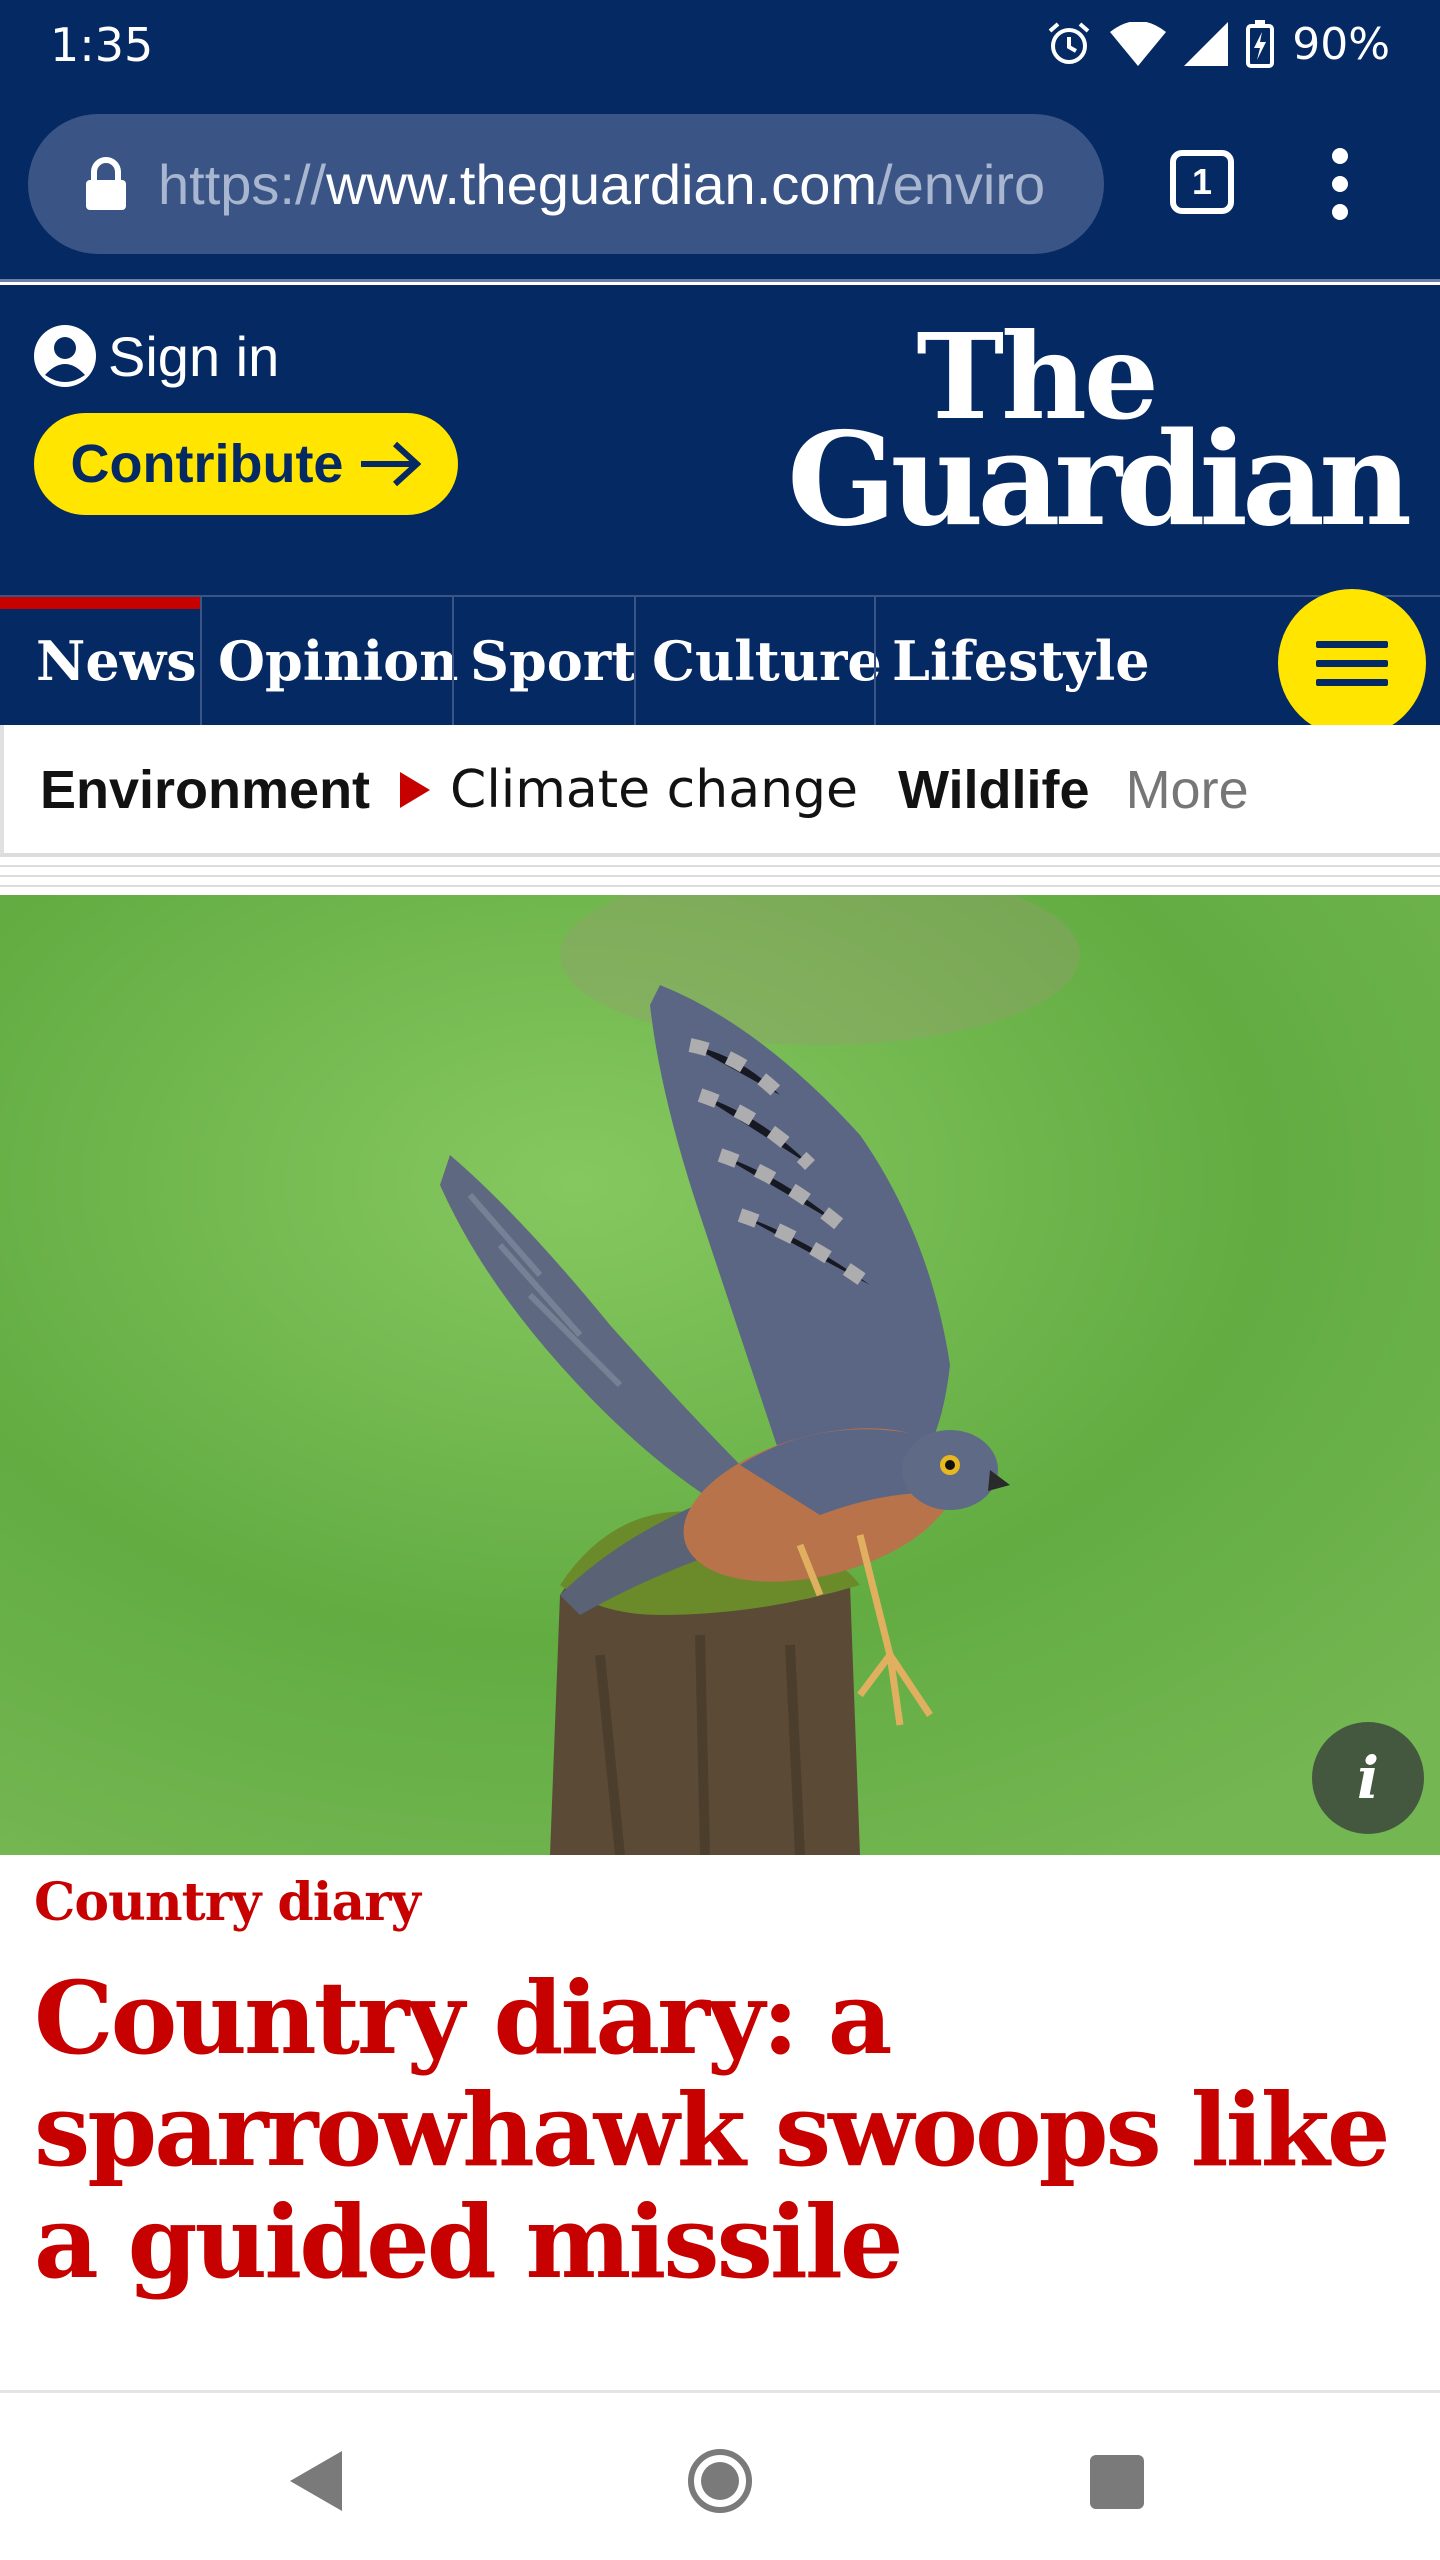 The width and height of the screenshot is (1440, 2560). What do you see at coordinates (1340, 184) in the screenshot?
I see `browser-menu-icon` at bounding box center [1340, 184].